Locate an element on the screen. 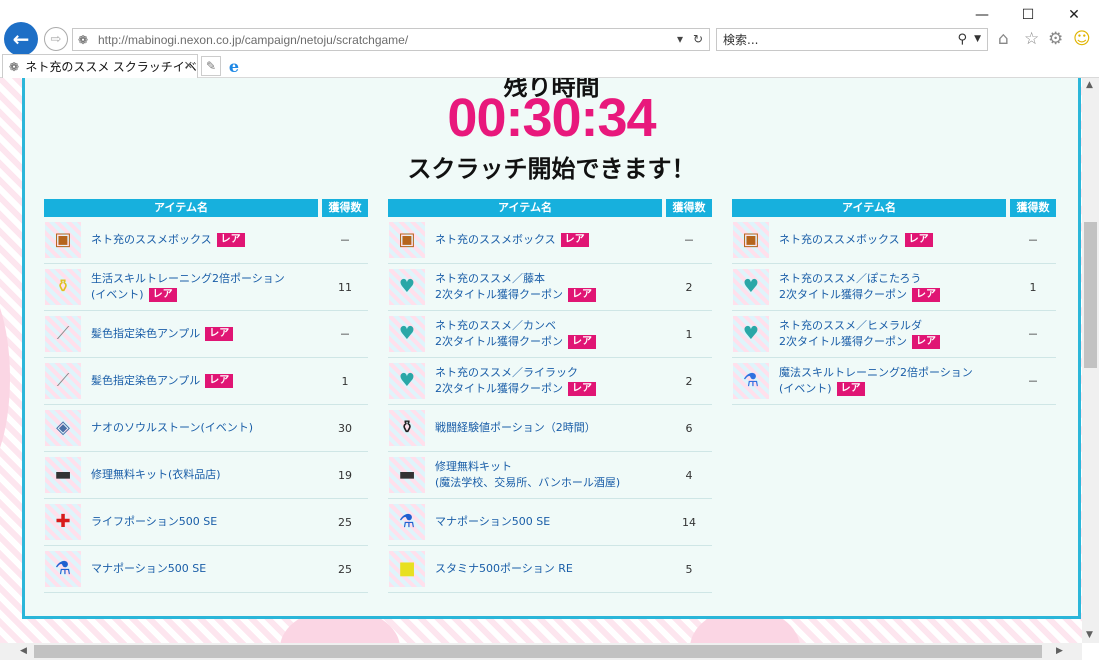  arrow-left-icon: ← is located at coordinates (21, 39).